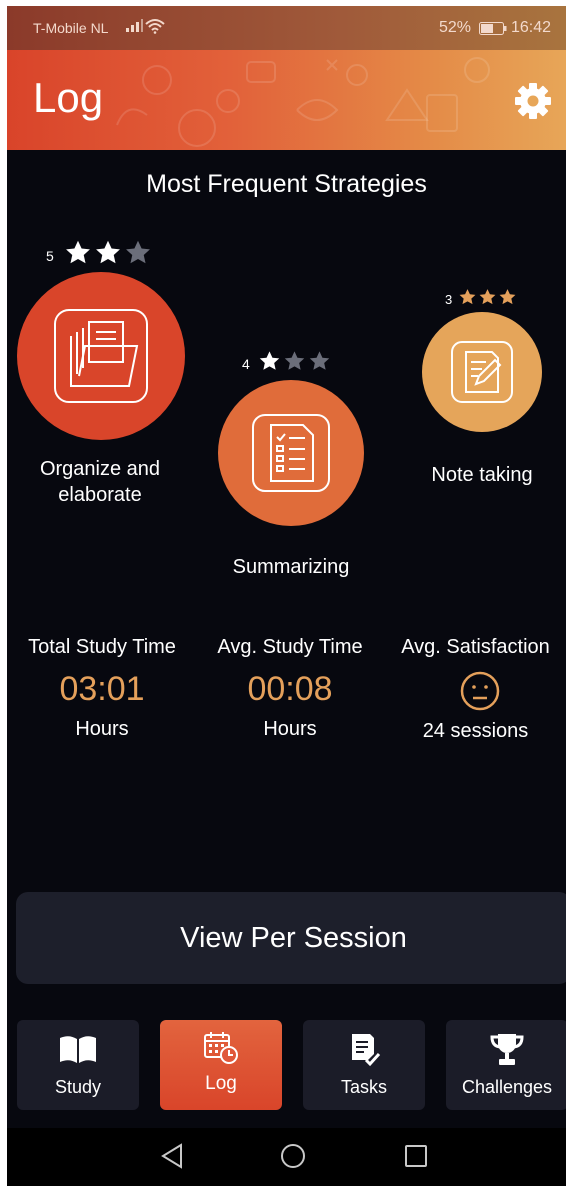 This screenshot has width=573, height=1190. What do you see at coordinates (286, 100) in the screenshot?
I see `app-header: Log` at bounding box center [286, 100].